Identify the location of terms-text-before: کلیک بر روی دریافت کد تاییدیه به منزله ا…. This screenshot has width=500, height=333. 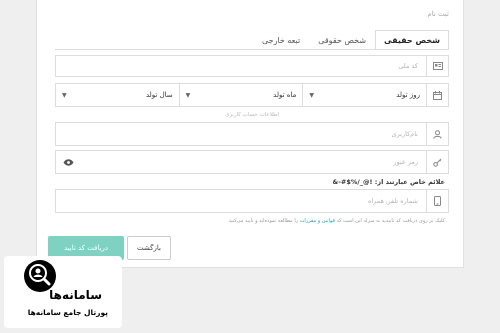
(390, 221).